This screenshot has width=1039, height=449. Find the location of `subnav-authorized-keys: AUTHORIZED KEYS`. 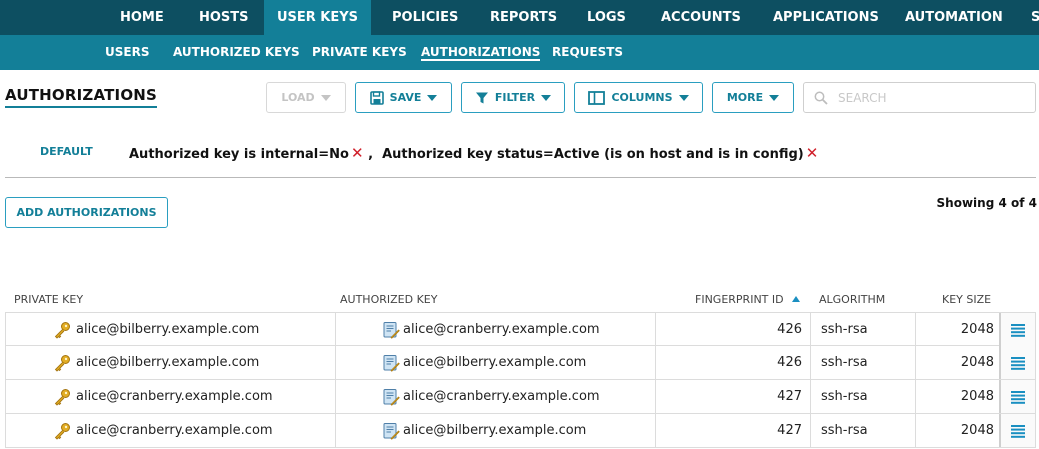

subnav-authorized-keys: AUTHORIZED KEYS is located at coordinates (236, 52).